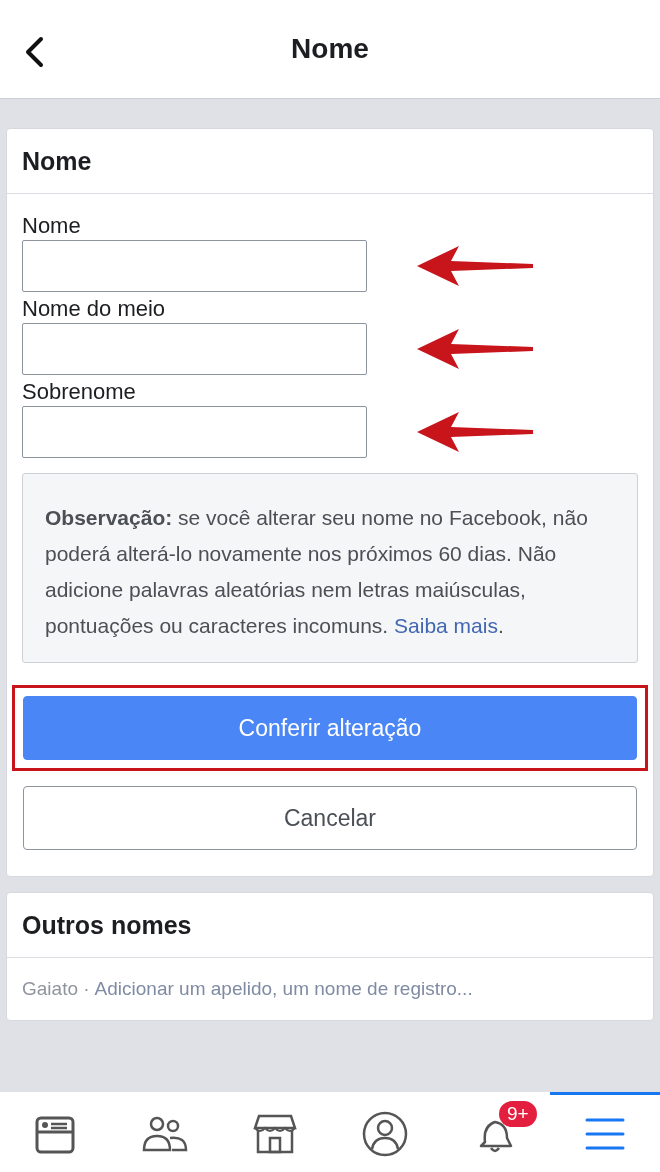 The width and height of the screenshot is (660, 1172). Describe the element at coordinates (94, 309) in the screenshot. I see `field-label: Nome do meio` at that location.